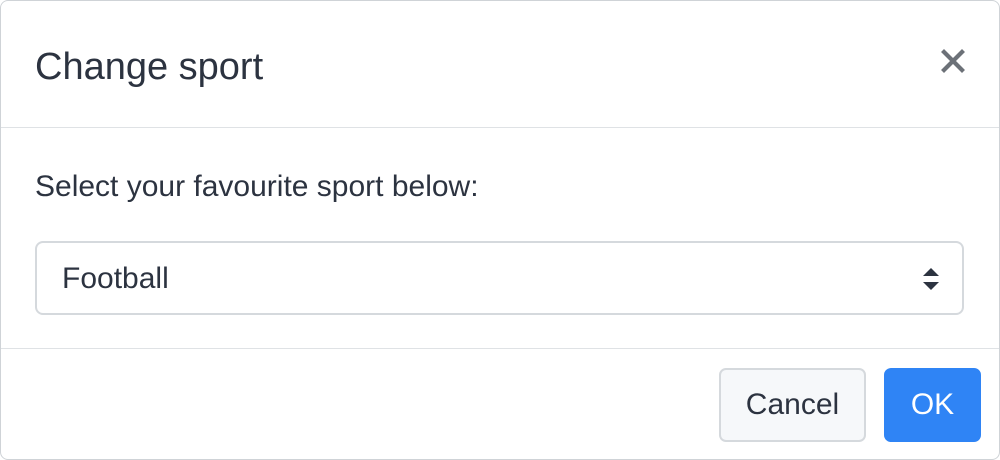 The image size is (1000, 460). I want to click on sport-select-value: Football, so click(115, 278).